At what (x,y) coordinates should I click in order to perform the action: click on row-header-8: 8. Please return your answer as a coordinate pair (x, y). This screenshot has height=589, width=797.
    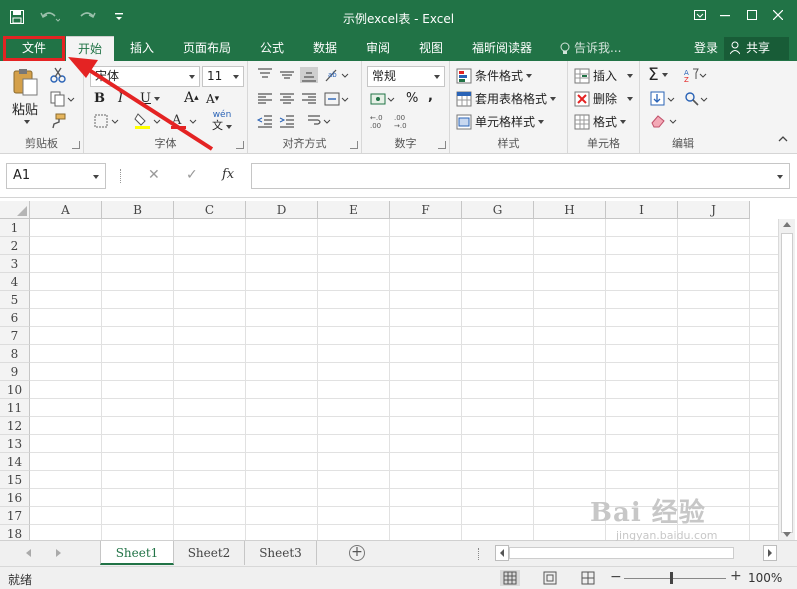
    Looking at the image, I should click on (15, 354).